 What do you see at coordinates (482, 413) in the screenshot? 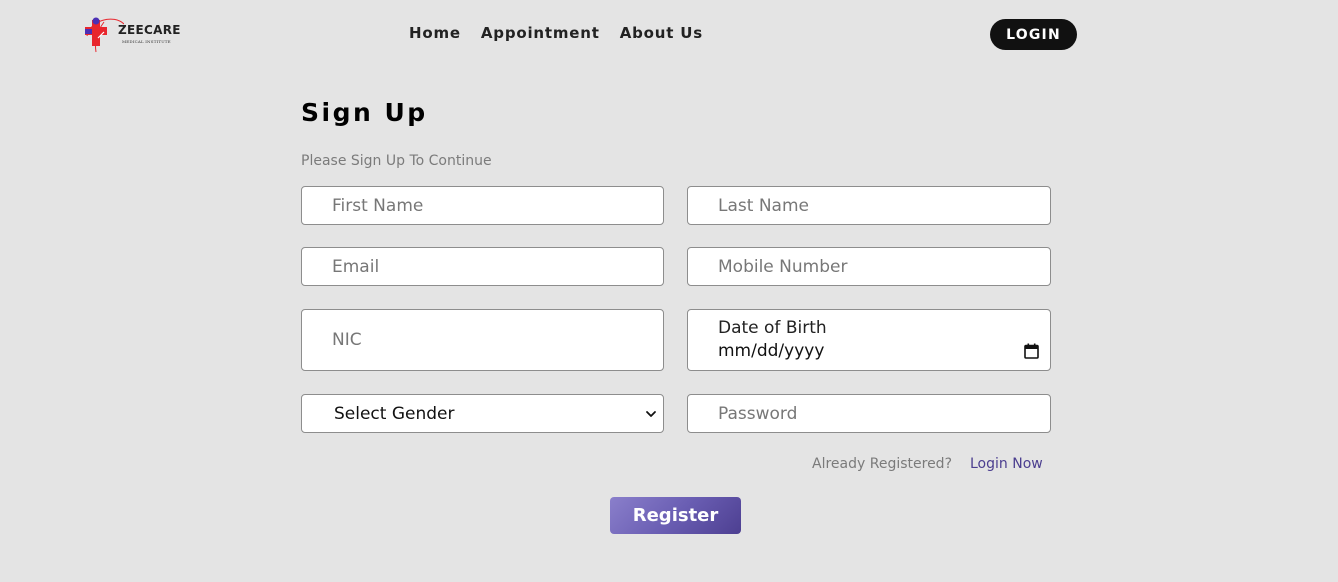
I see `gender-select: Select Gender` at bounding box center [482, 413].